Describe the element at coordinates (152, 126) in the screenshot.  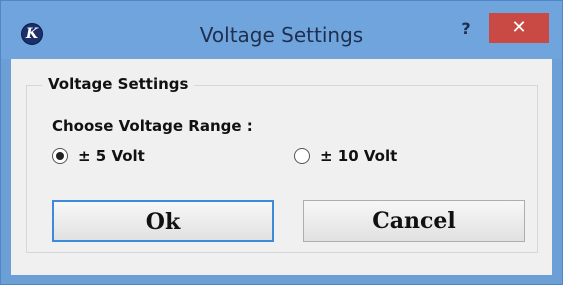
I see `voltage-range-prompt: Choose Voltage Range :` at that location.